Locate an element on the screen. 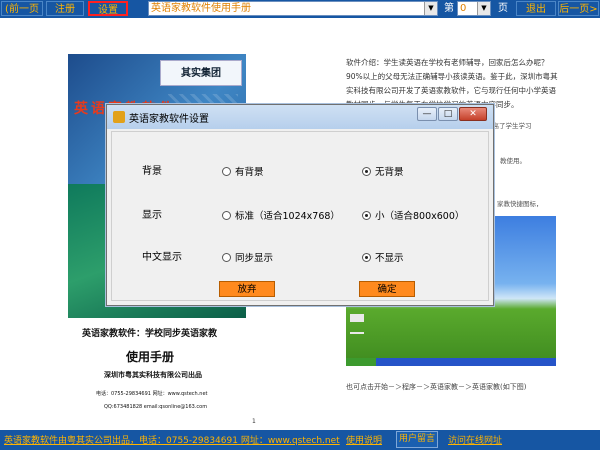  maximize-icon: □ is located at coordinates (448, 114).